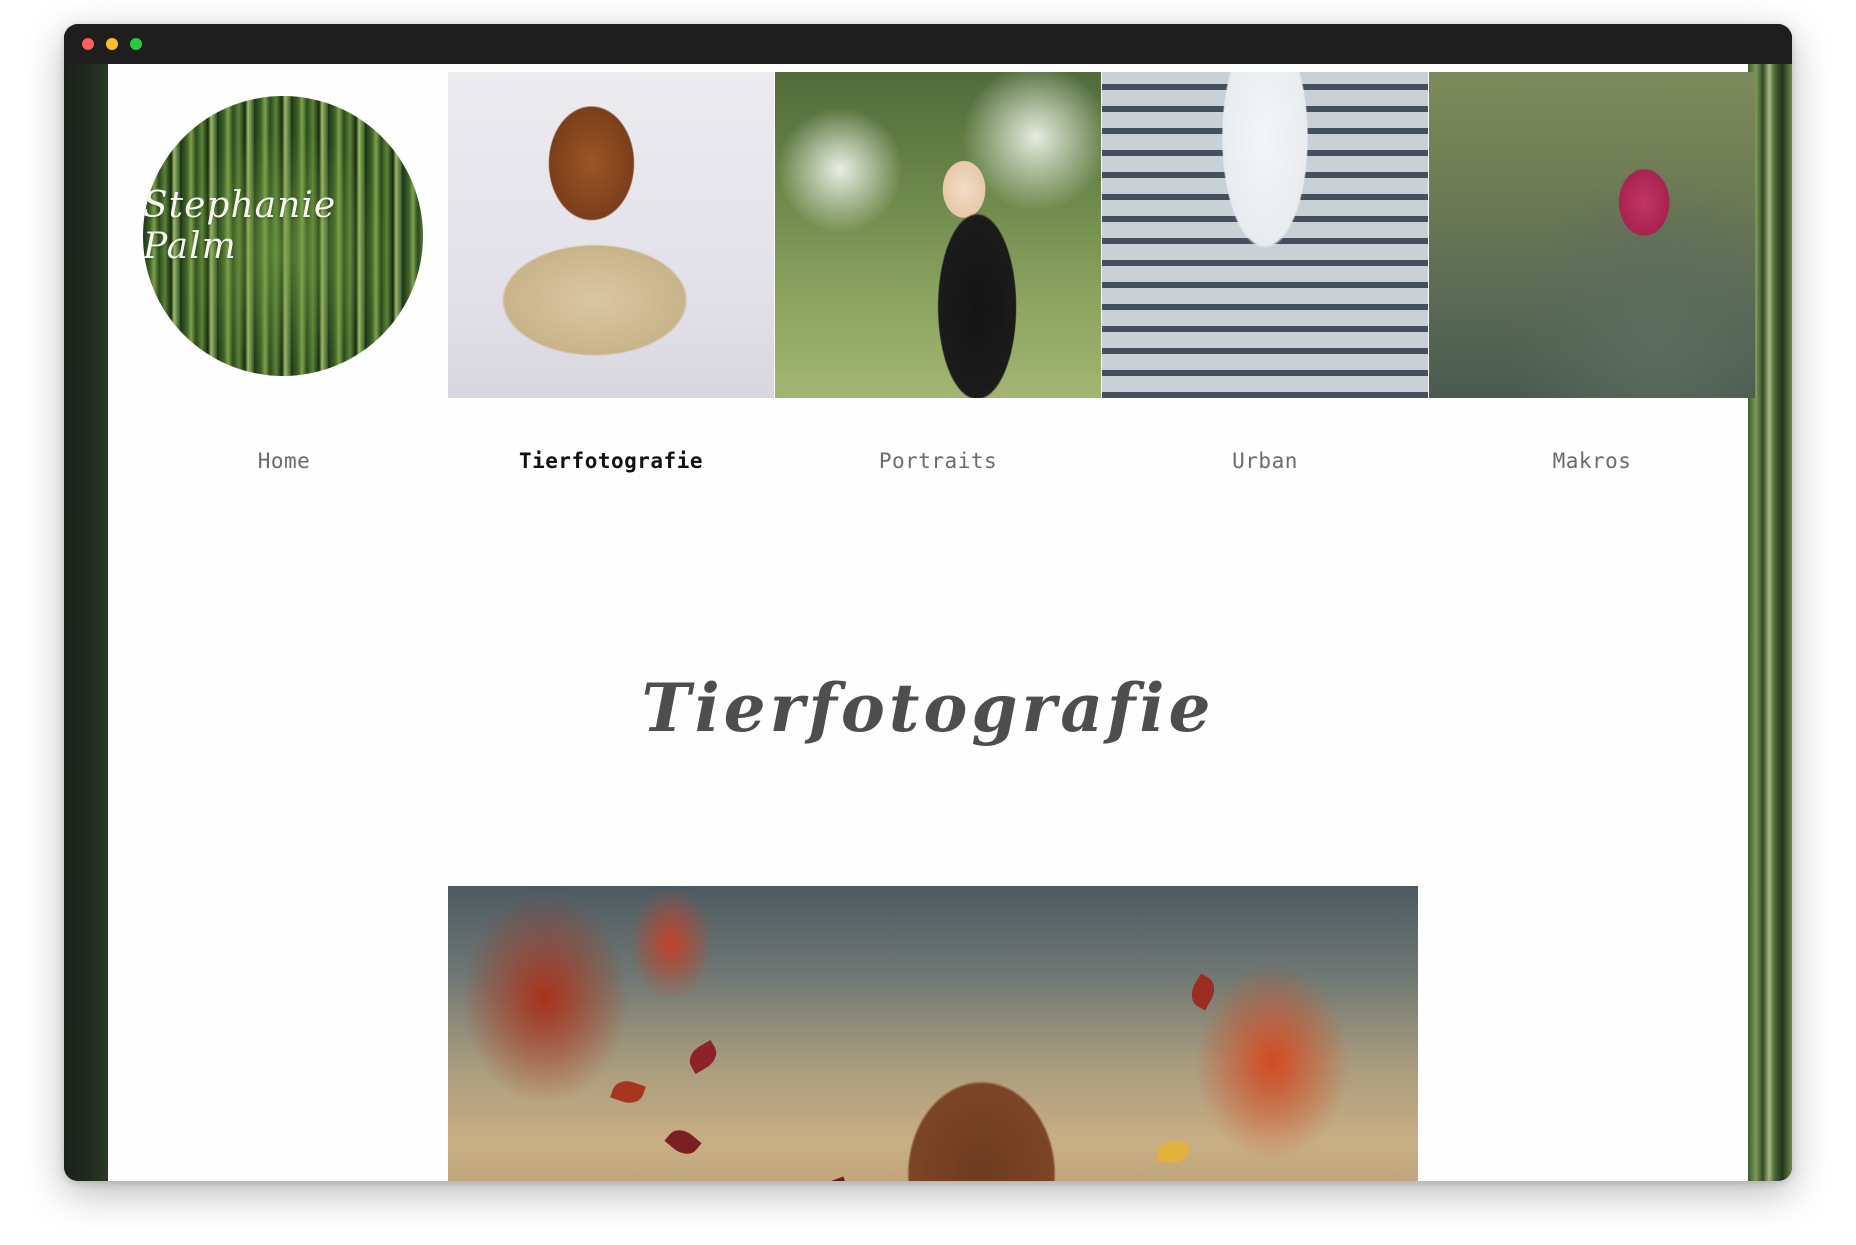 The width and height of the screenshot is (1856, 1245). I want to click on site-logo: Stephanie Palm, so click(283, 236).